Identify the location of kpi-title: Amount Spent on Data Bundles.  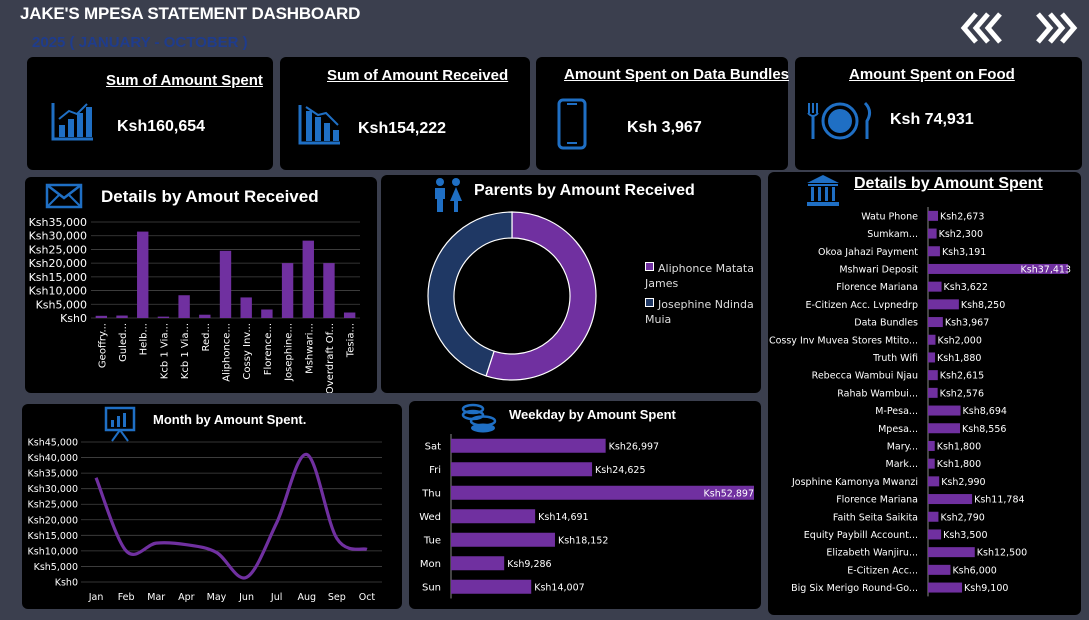
(676, 74).